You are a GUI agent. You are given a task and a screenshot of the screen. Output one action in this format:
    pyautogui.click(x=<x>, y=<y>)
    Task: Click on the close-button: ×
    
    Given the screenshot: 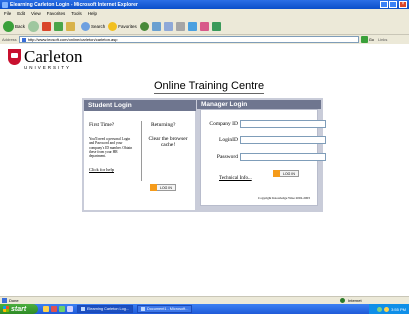 What is the action you would take?
    pyautogui.click(x=403, y=4)
    